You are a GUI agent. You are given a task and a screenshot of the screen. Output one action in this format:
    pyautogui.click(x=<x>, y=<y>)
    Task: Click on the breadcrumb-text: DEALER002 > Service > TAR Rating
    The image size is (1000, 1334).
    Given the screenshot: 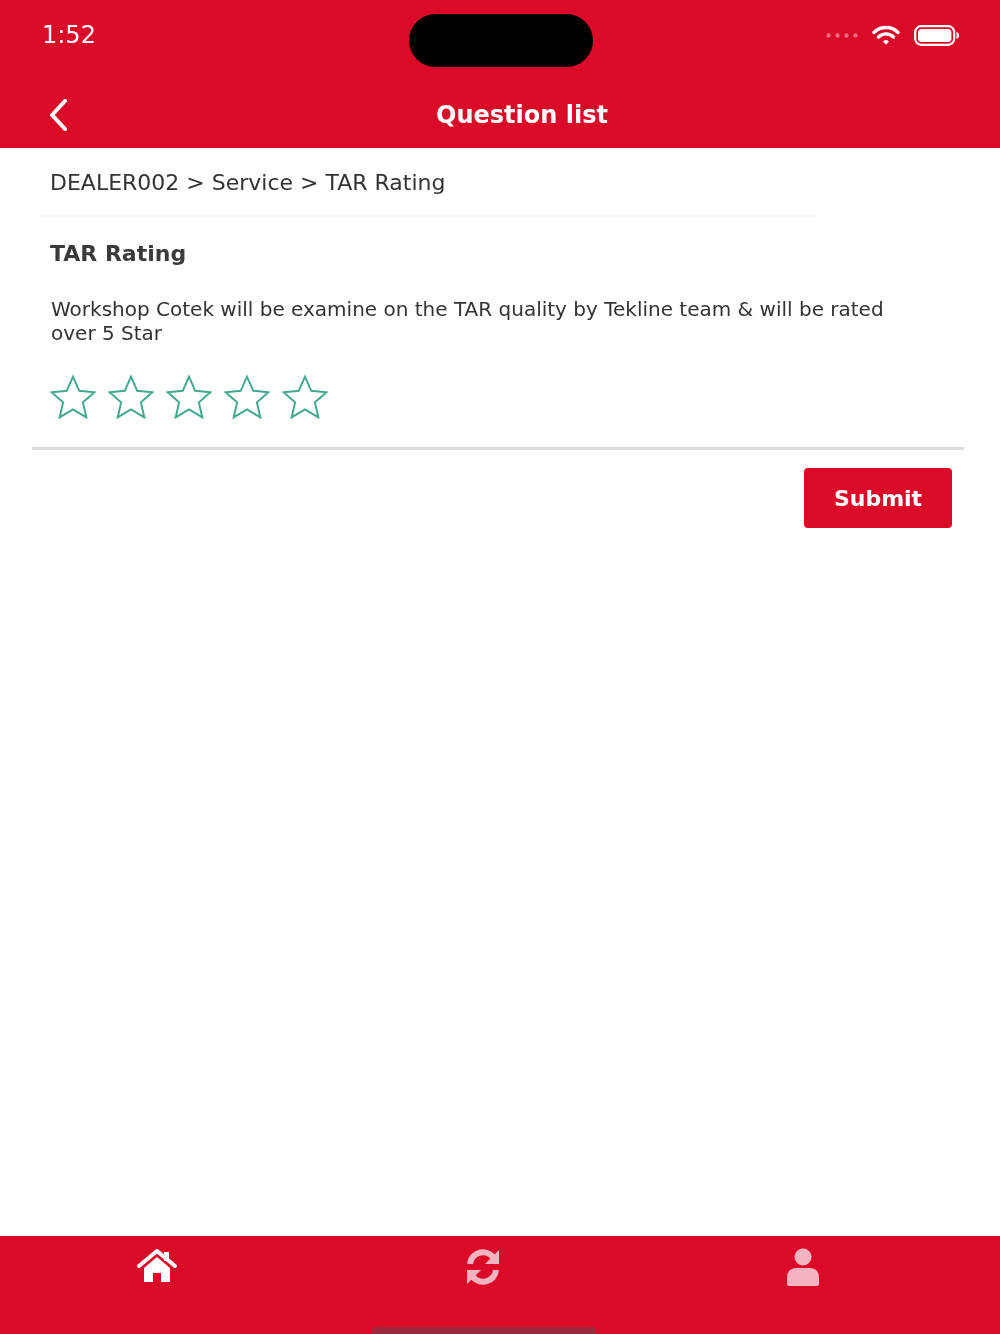 What is the action you would take?
    pyautogui.click(x=248, y=183)
    